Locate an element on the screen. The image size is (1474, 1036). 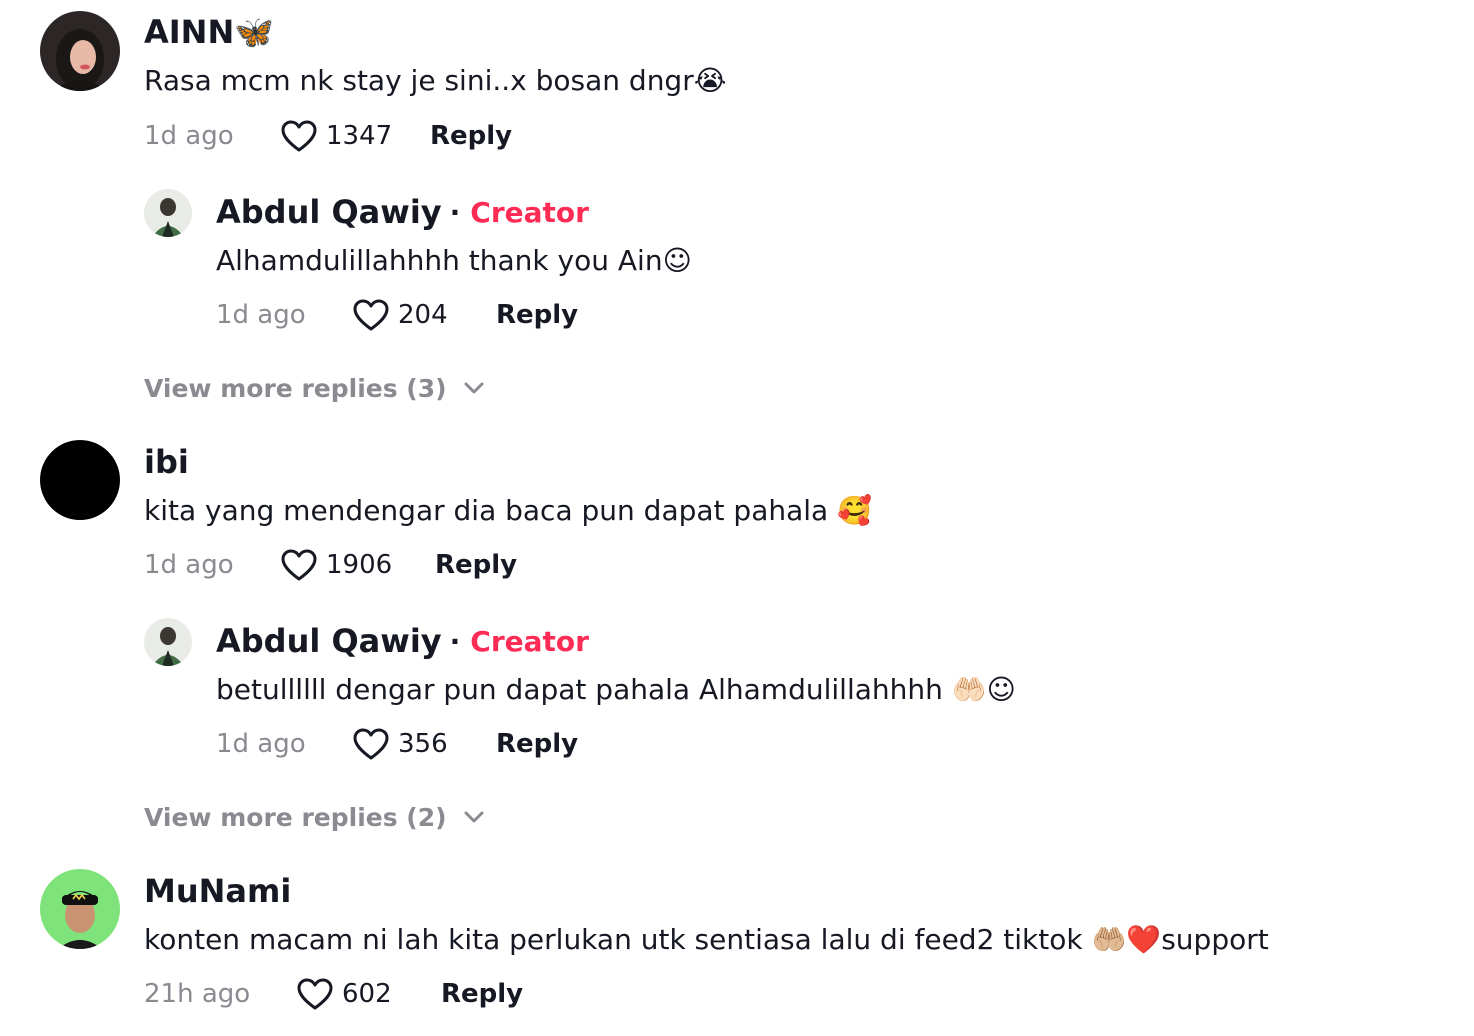
view-more-replies-button: View more replies (2) is located at coordinates (314, 817).